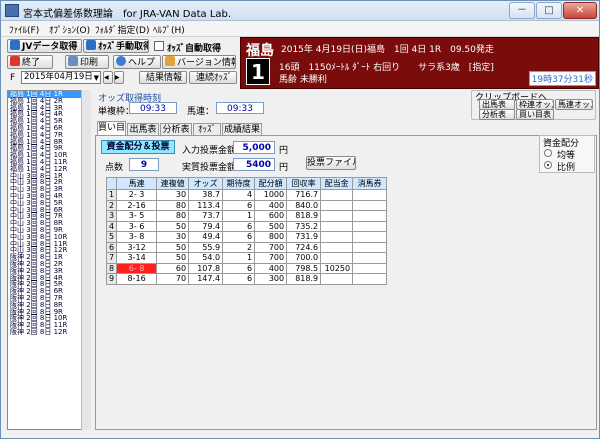 This screenshot has height=439, width=600. What do you see at coordinates (271, 205) in the screenshot?
I see `table-cell: 400` at bounding box center [271, 205].